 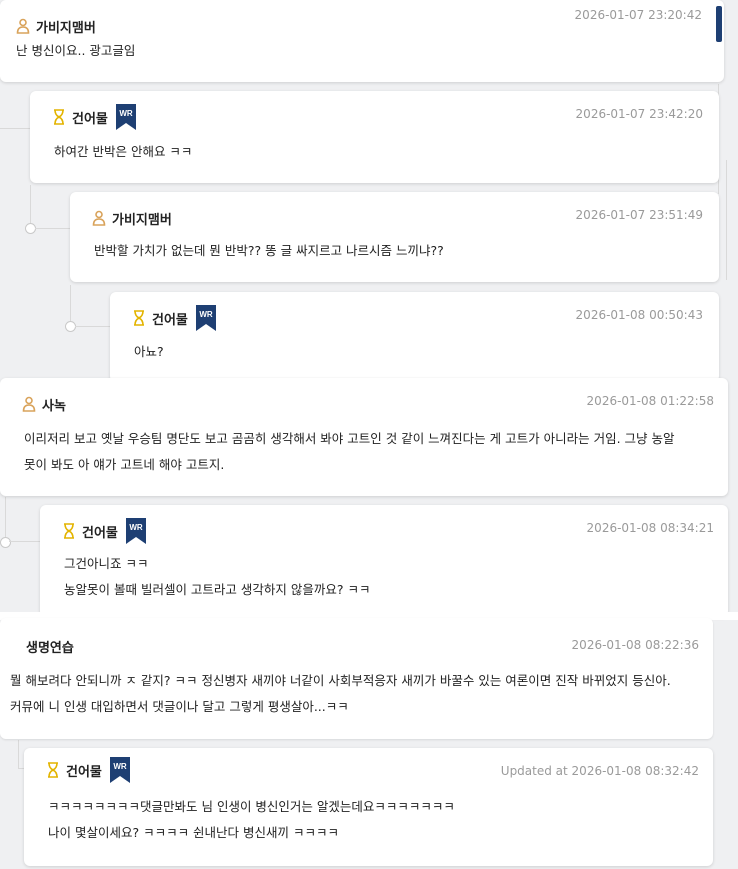 What do you see at coordinates (269, 250) in the screenshot?
I see `comment-text: 반박할 가치가 없는데 뭔 반박?? 똥 글 싸지르고 나르시즘 느끼냐??` at bounding box center [269, 250].